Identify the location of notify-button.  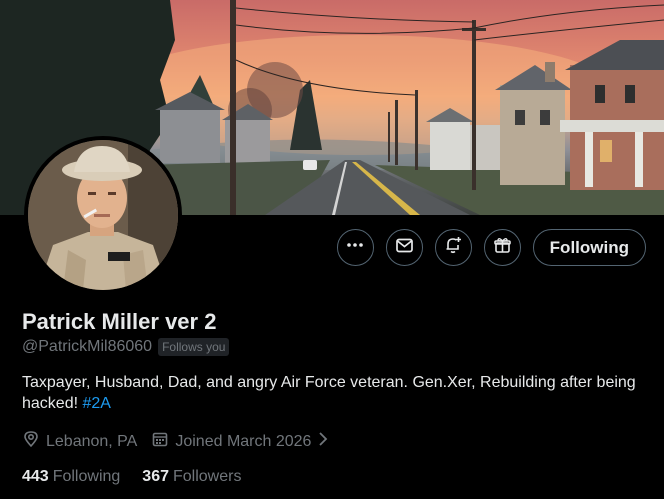
(453, 247).